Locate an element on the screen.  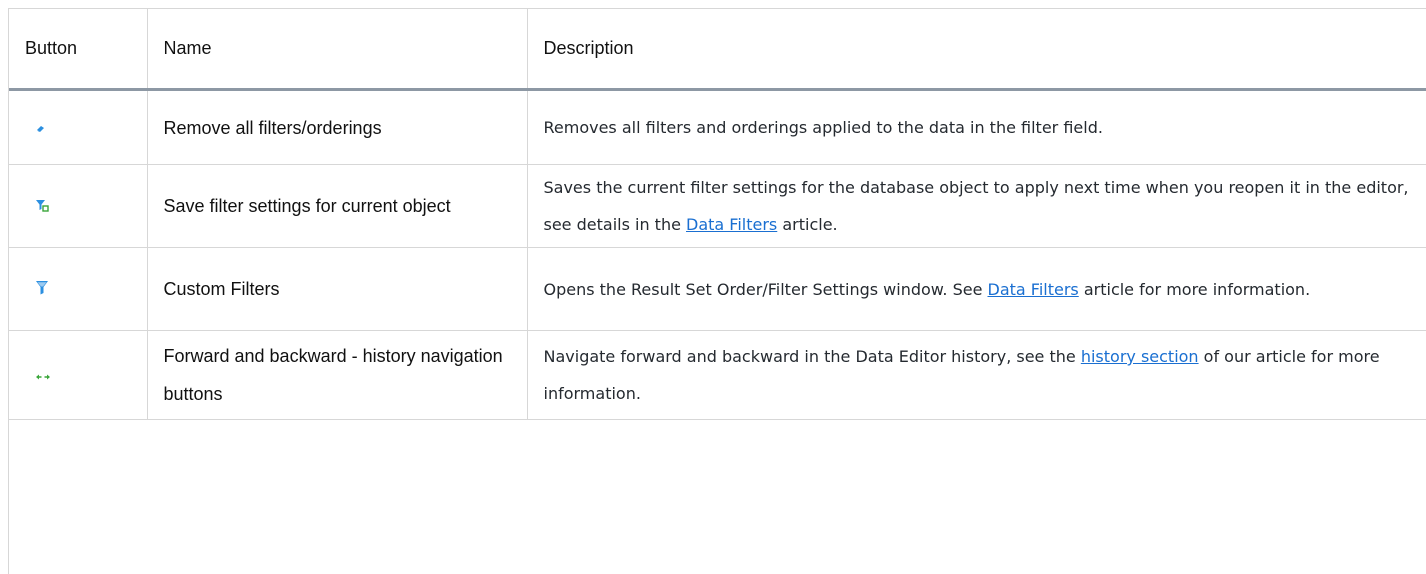
history-section-link: history section is located at coordinates (1140, 356).